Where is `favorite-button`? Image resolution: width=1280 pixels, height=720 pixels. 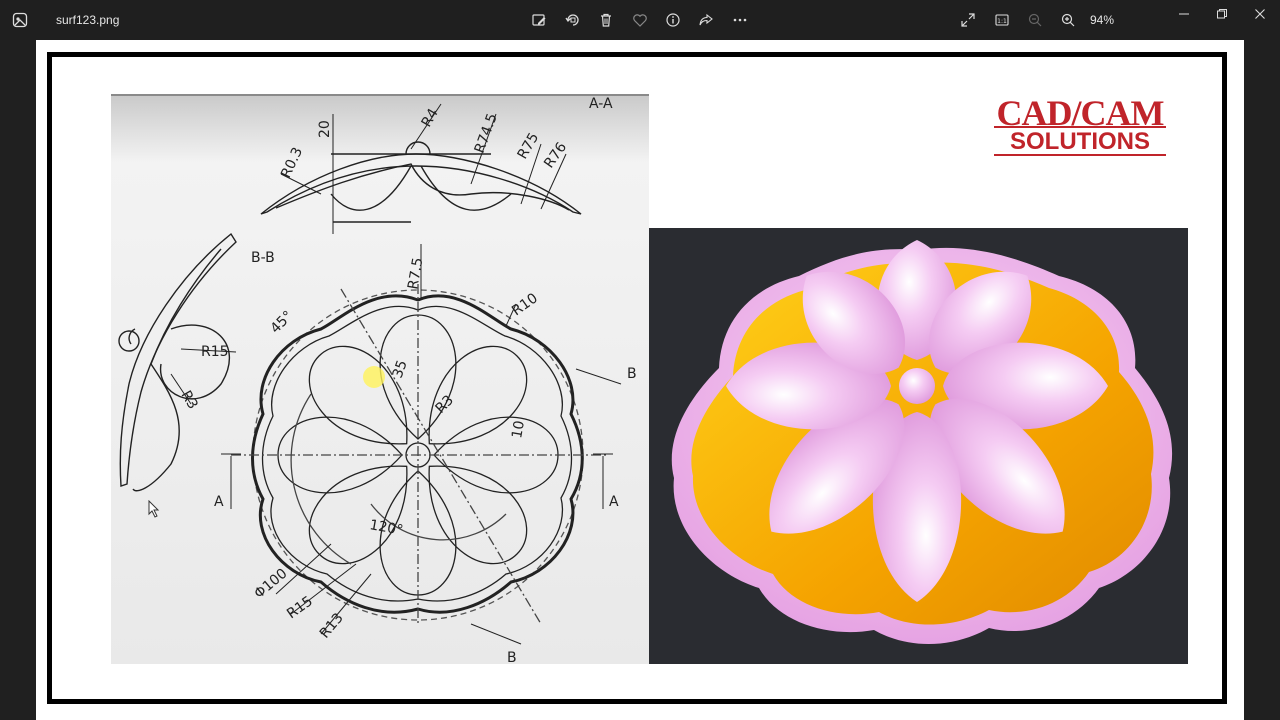
favorite-button is located at coordinates (640, 20).